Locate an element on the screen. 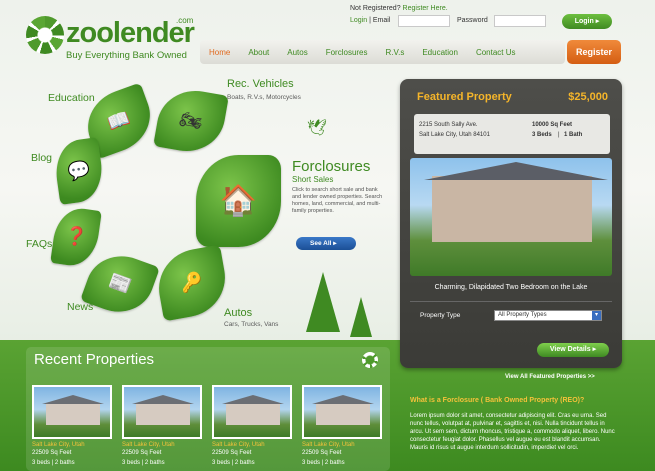 The width and height of the screenshot is (655, 471). house-icon: 🏠 is located at coordinates (238, 201).